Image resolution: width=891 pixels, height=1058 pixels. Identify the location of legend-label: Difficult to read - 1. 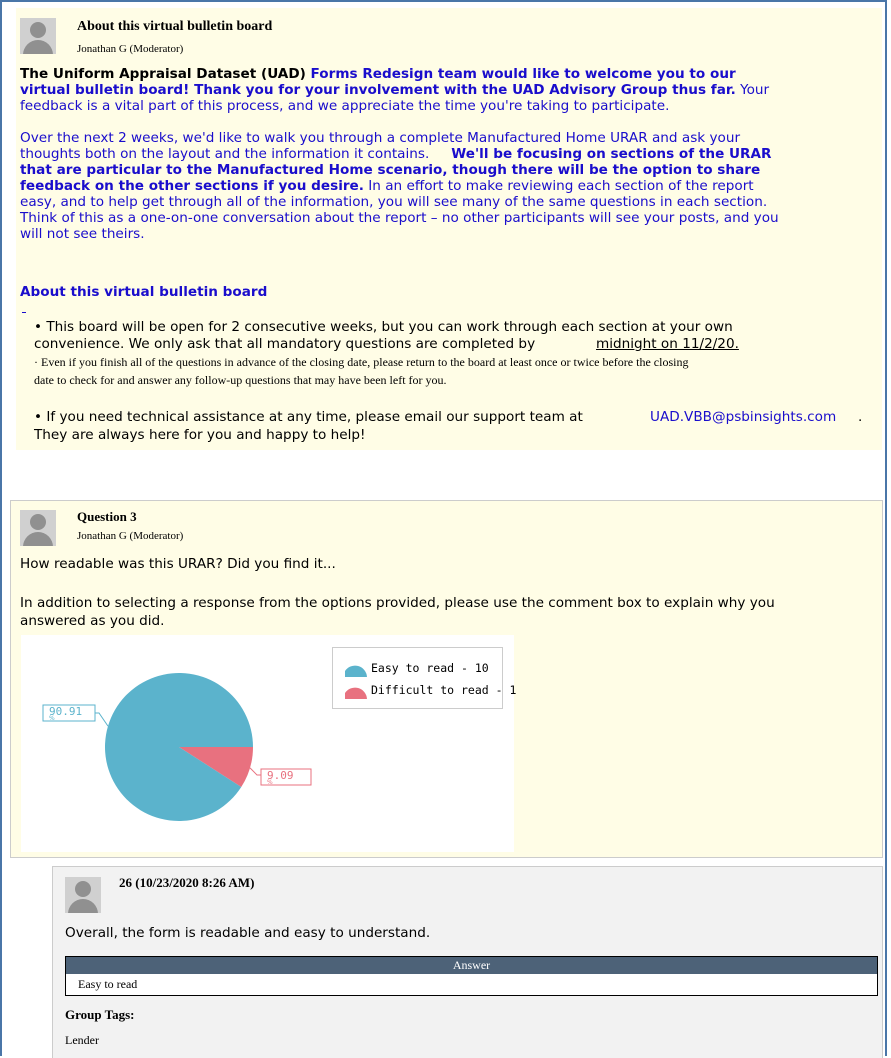
(444, 690).